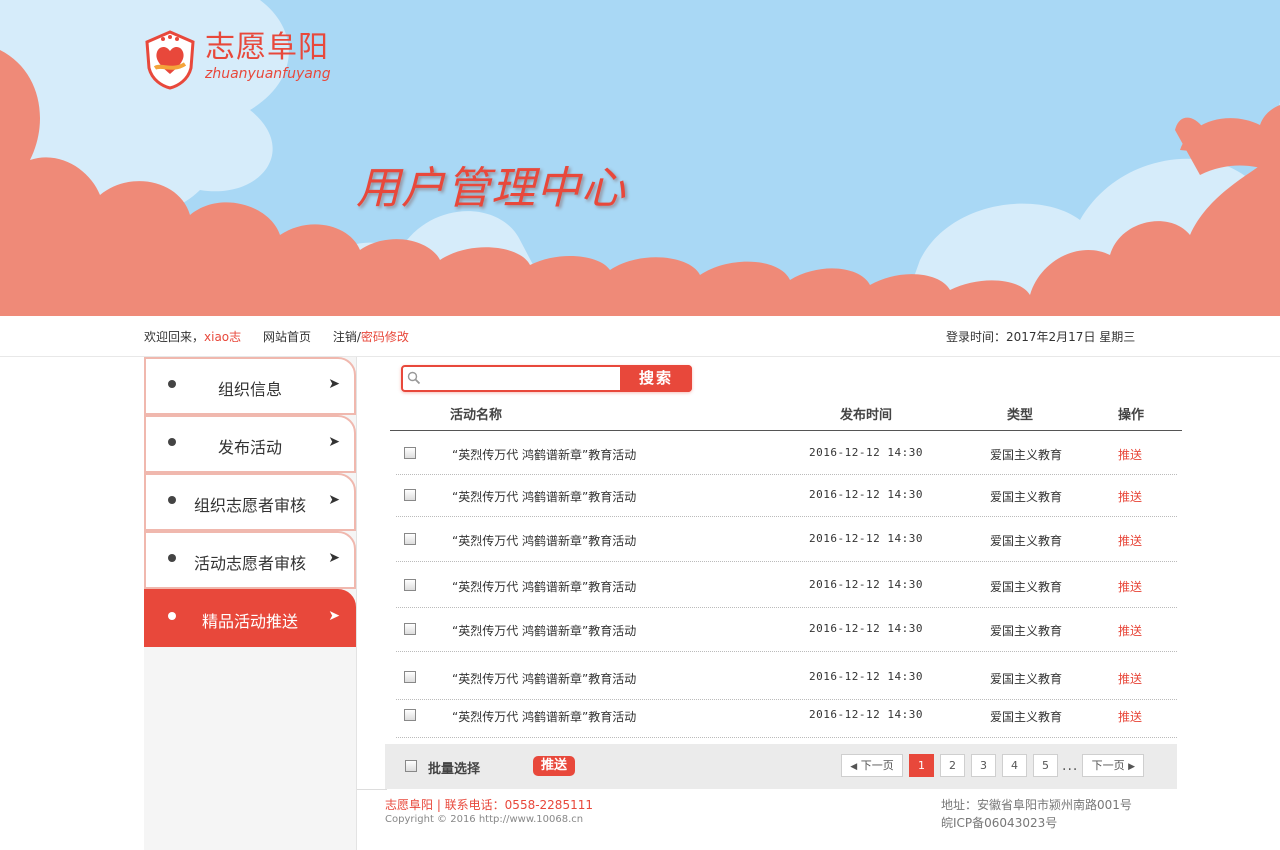 The width and height of the screenshot is (1280, 850). Describe the element at coordinates (174, 337) in the screenshot. I see `welcome-text: 欢迎回来，` at that location.